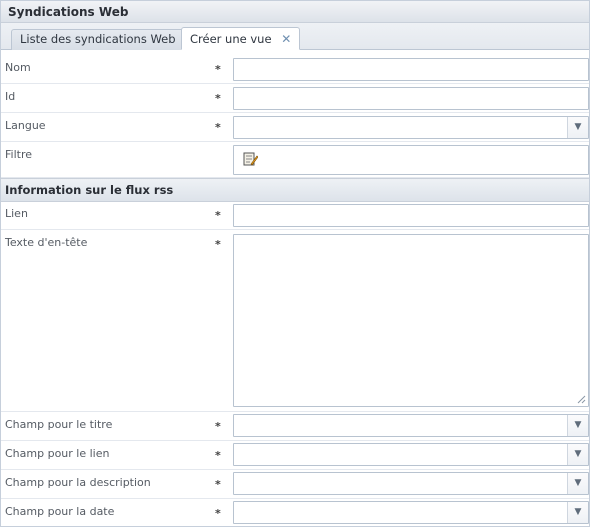 This screenshot has height=527, width=590. I want to click on form-row-nom: Nom *, so click(295, 69).